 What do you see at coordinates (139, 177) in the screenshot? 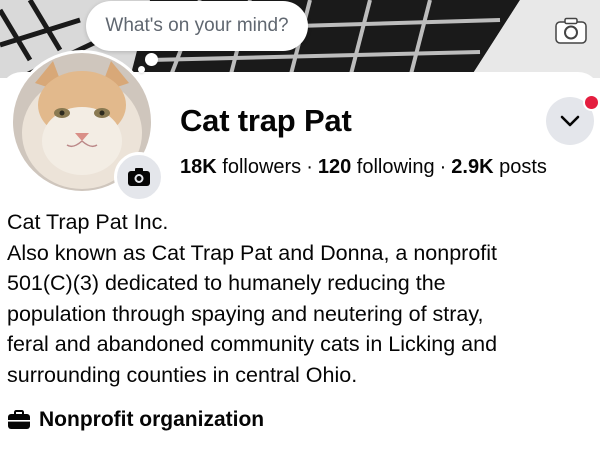
I see `avatar-camera-icon` at bounding box center [139, 177].